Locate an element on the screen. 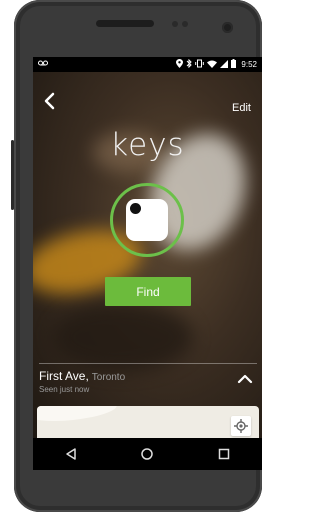 The width and height of the screenshot is (320, 520). bluetooth-icon is located at coordinates (189, 64).